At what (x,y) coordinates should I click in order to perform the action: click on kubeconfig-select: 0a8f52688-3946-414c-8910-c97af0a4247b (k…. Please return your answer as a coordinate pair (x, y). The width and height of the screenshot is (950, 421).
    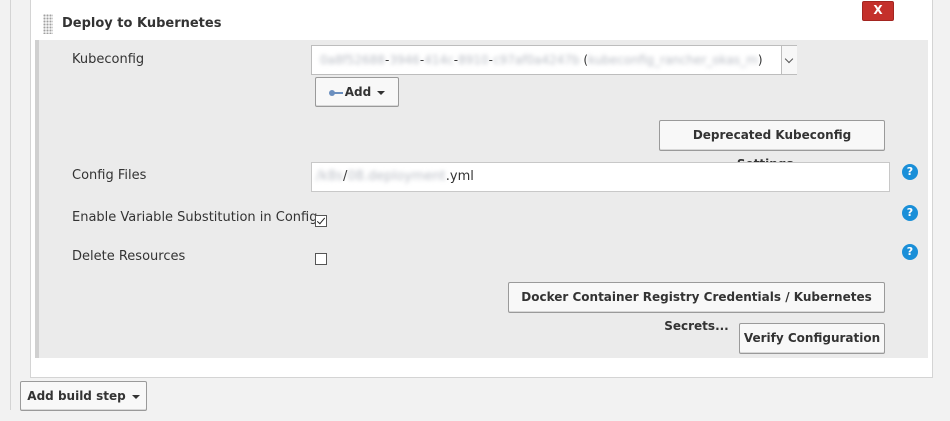
    Looking at the image, I should click on (554, 60).